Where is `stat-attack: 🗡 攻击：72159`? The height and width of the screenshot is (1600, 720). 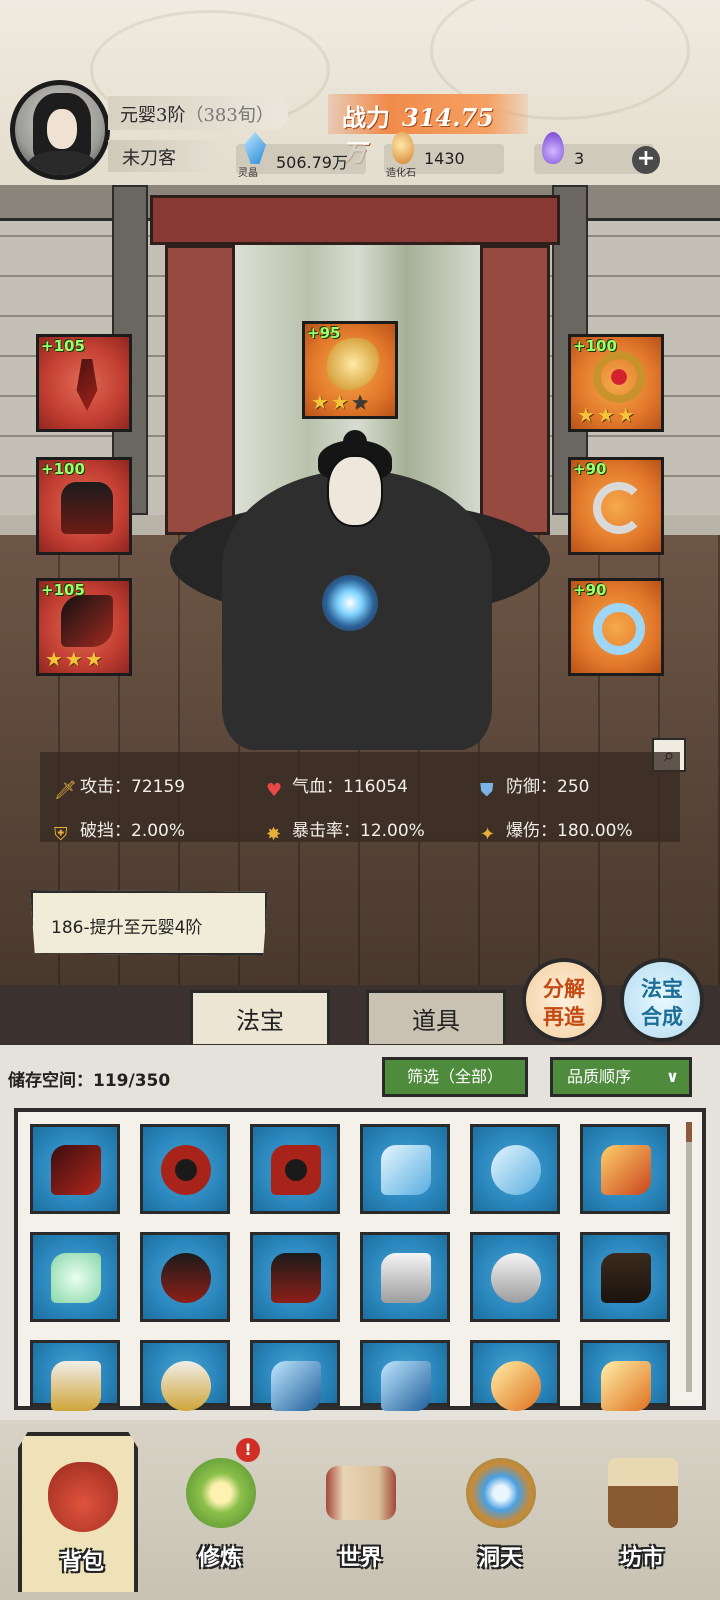 stat-attack: 🗡 攻击：72159 is located at coordinates (120, 789).